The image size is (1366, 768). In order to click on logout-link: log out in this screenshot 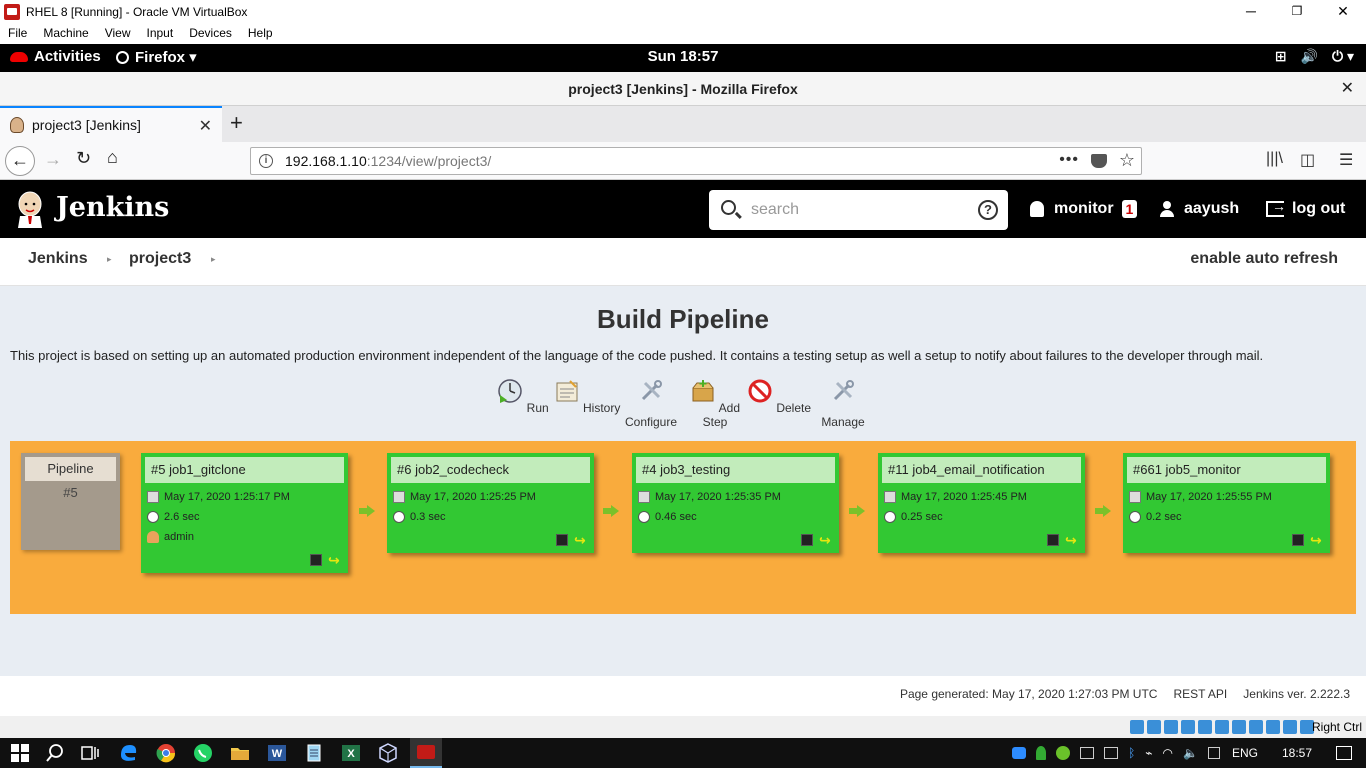, I will do `click(1305, 208)`.